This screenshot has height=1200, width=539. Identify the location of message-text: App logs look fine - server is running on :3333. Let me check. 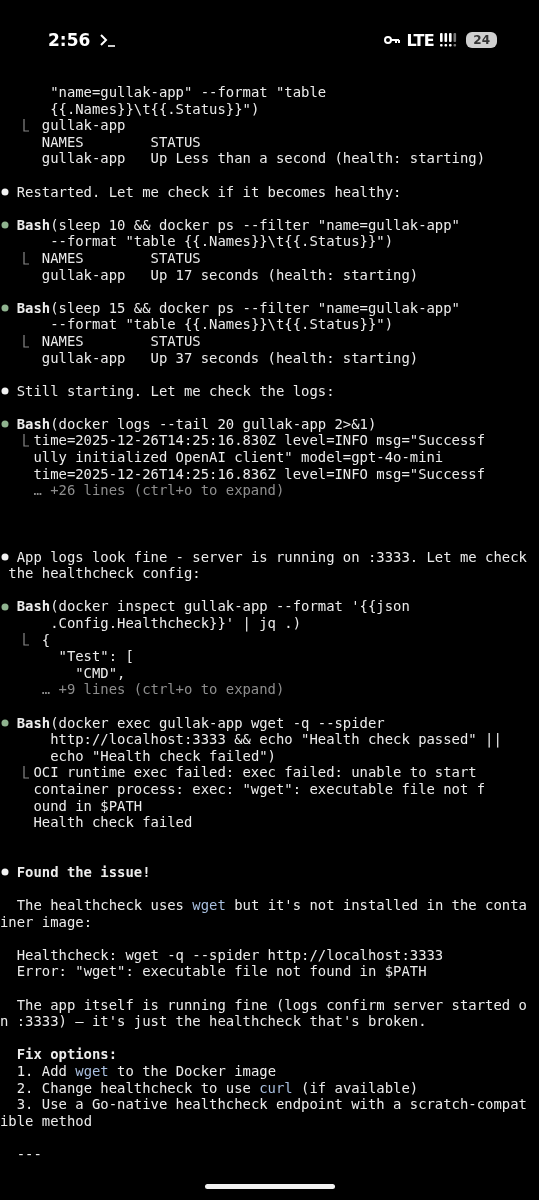
(271, 557).